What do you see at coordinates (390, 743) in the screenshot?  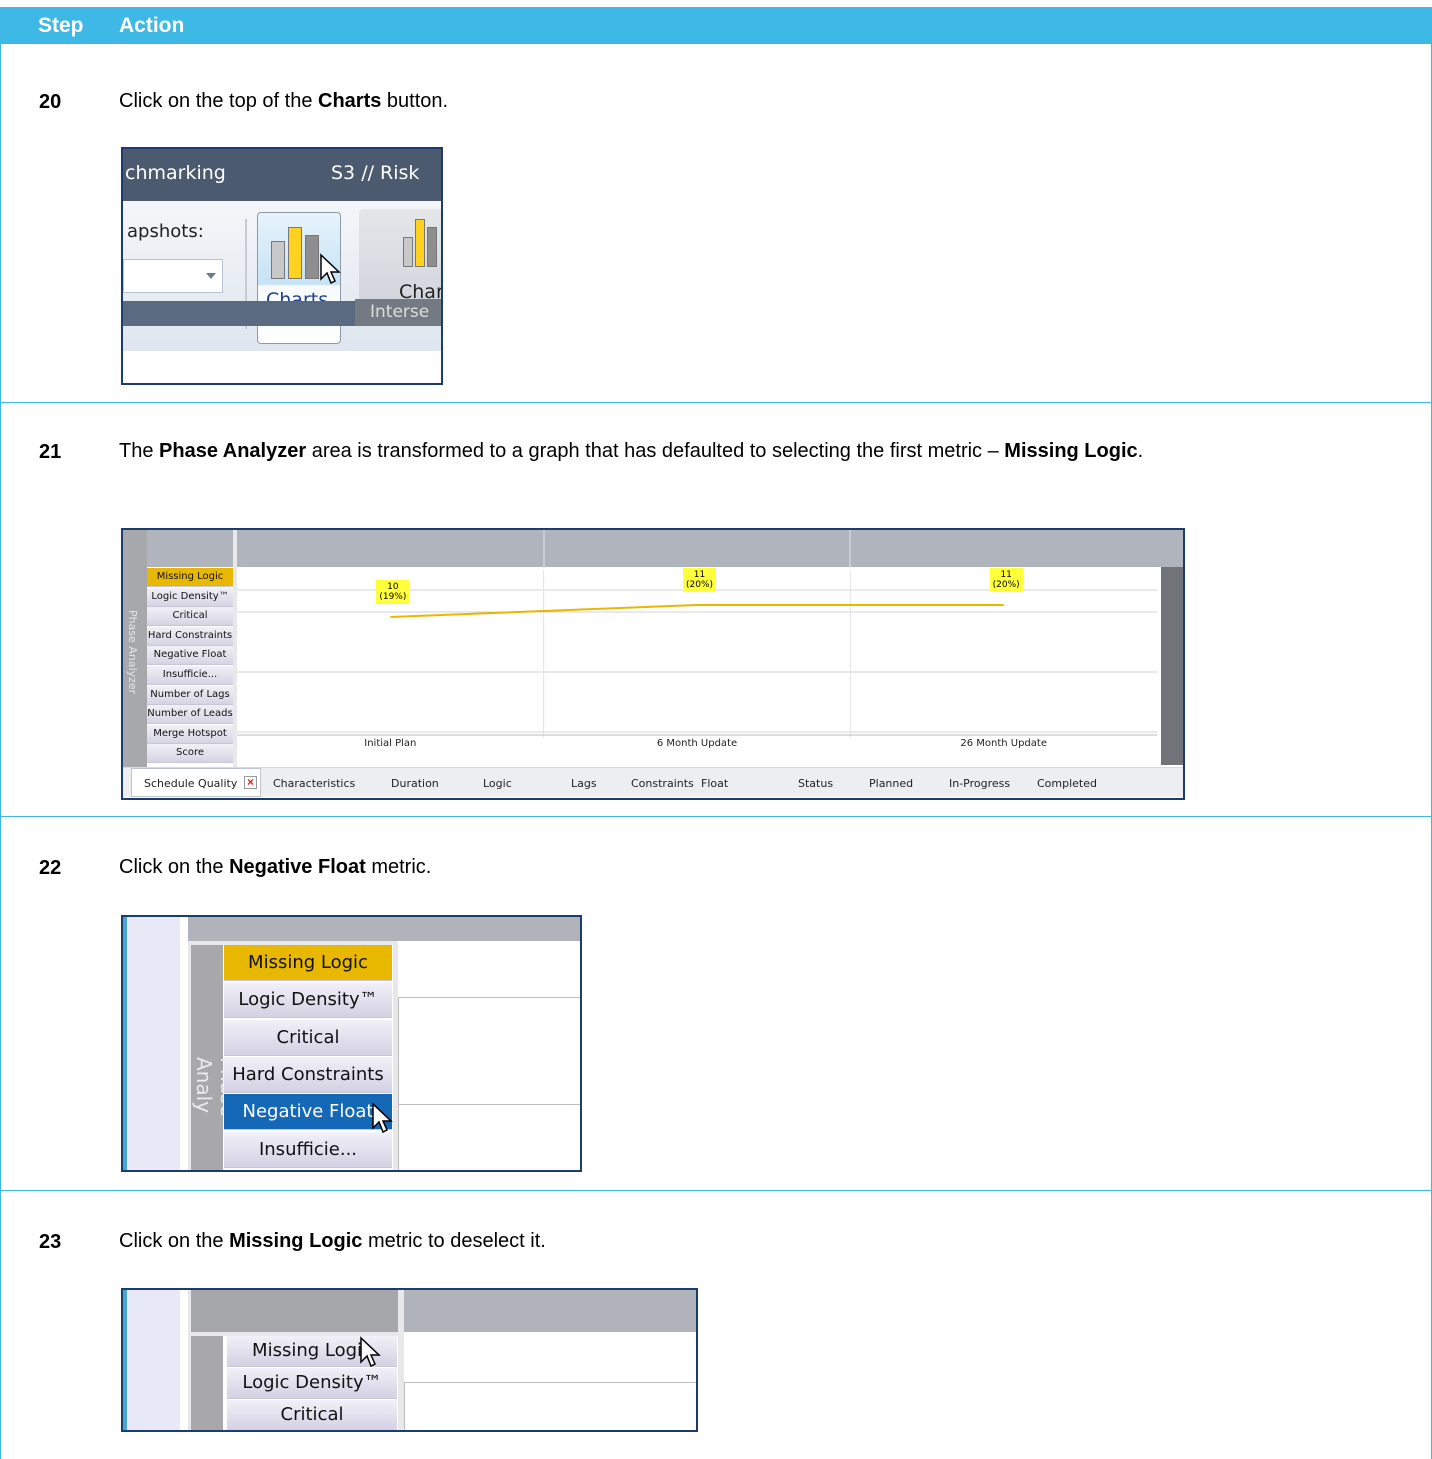 I see `x-tick-label: Initial Plan` at bounding box center [390, 743].